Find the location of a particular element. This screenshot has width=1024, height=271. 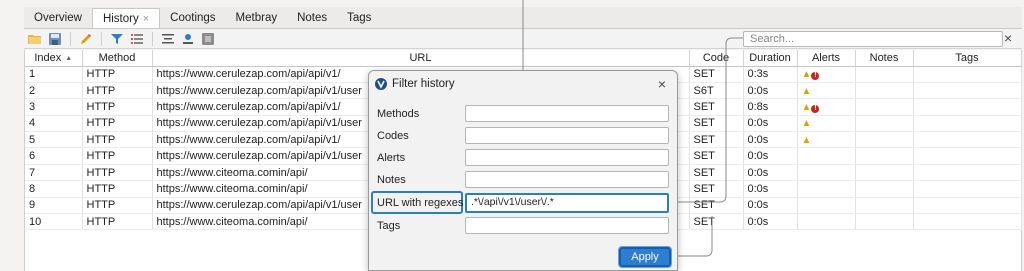

column-header-duration: Duration is located at coordinates (770, 58).